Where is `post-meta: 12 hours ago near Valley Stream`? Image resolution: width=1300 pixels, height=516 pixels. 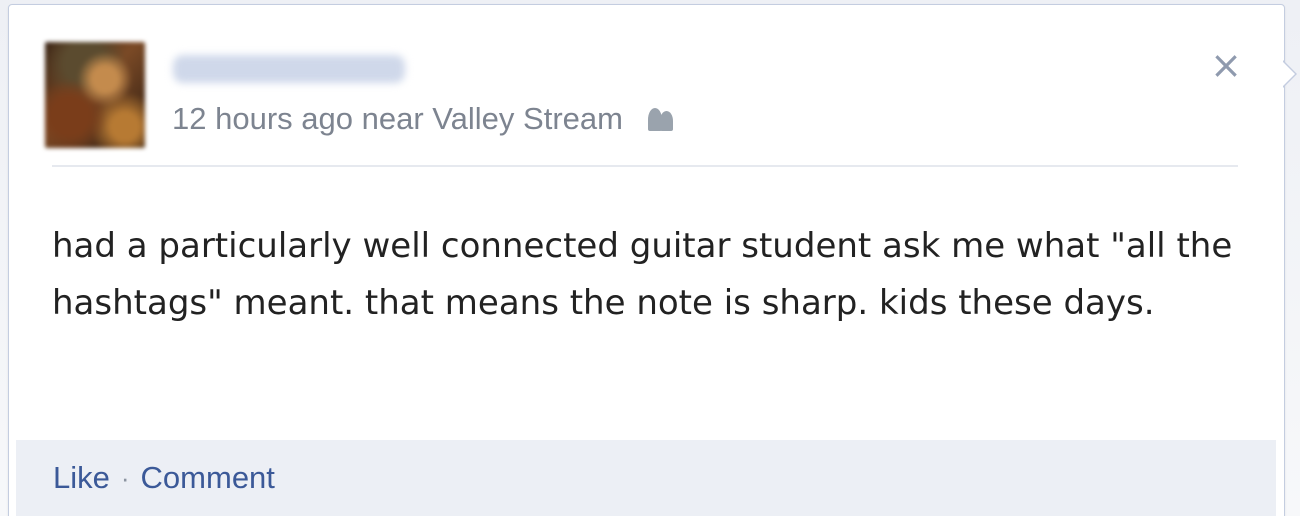
post-meta: 12 hours ago near Valley Stream is located at coordinates (425, 119).